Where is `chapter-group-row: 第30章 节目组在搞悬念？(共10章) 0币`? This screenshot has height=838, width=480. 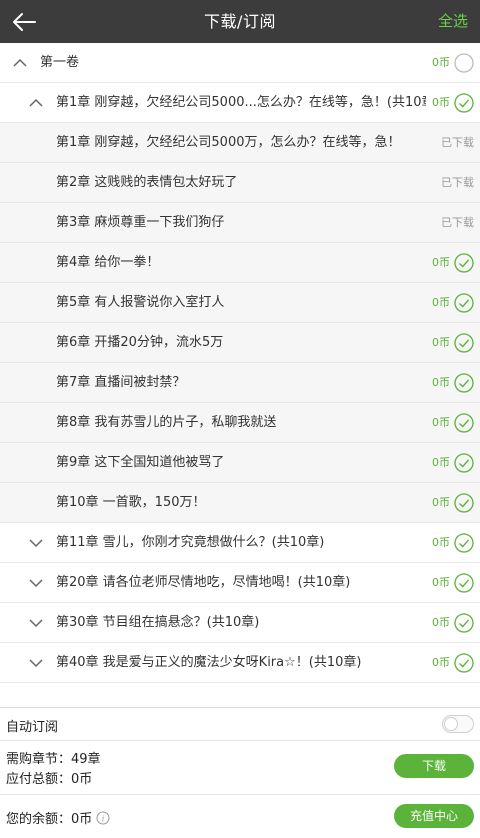
chapter-group-row: 第30章 节目组在搞悬念？(共10章) 0币 is located at coordinates (240, 623).